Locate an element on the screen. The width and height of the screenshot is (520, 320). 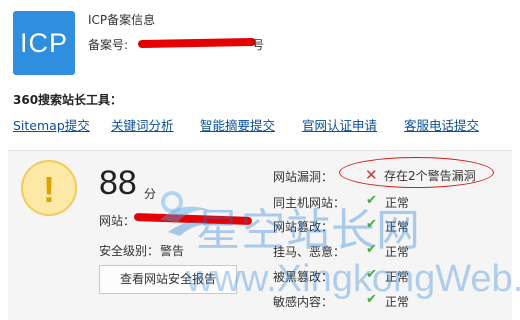
link-sitemap-submit: Sitemap提交 is located at coordinates (51, 124).